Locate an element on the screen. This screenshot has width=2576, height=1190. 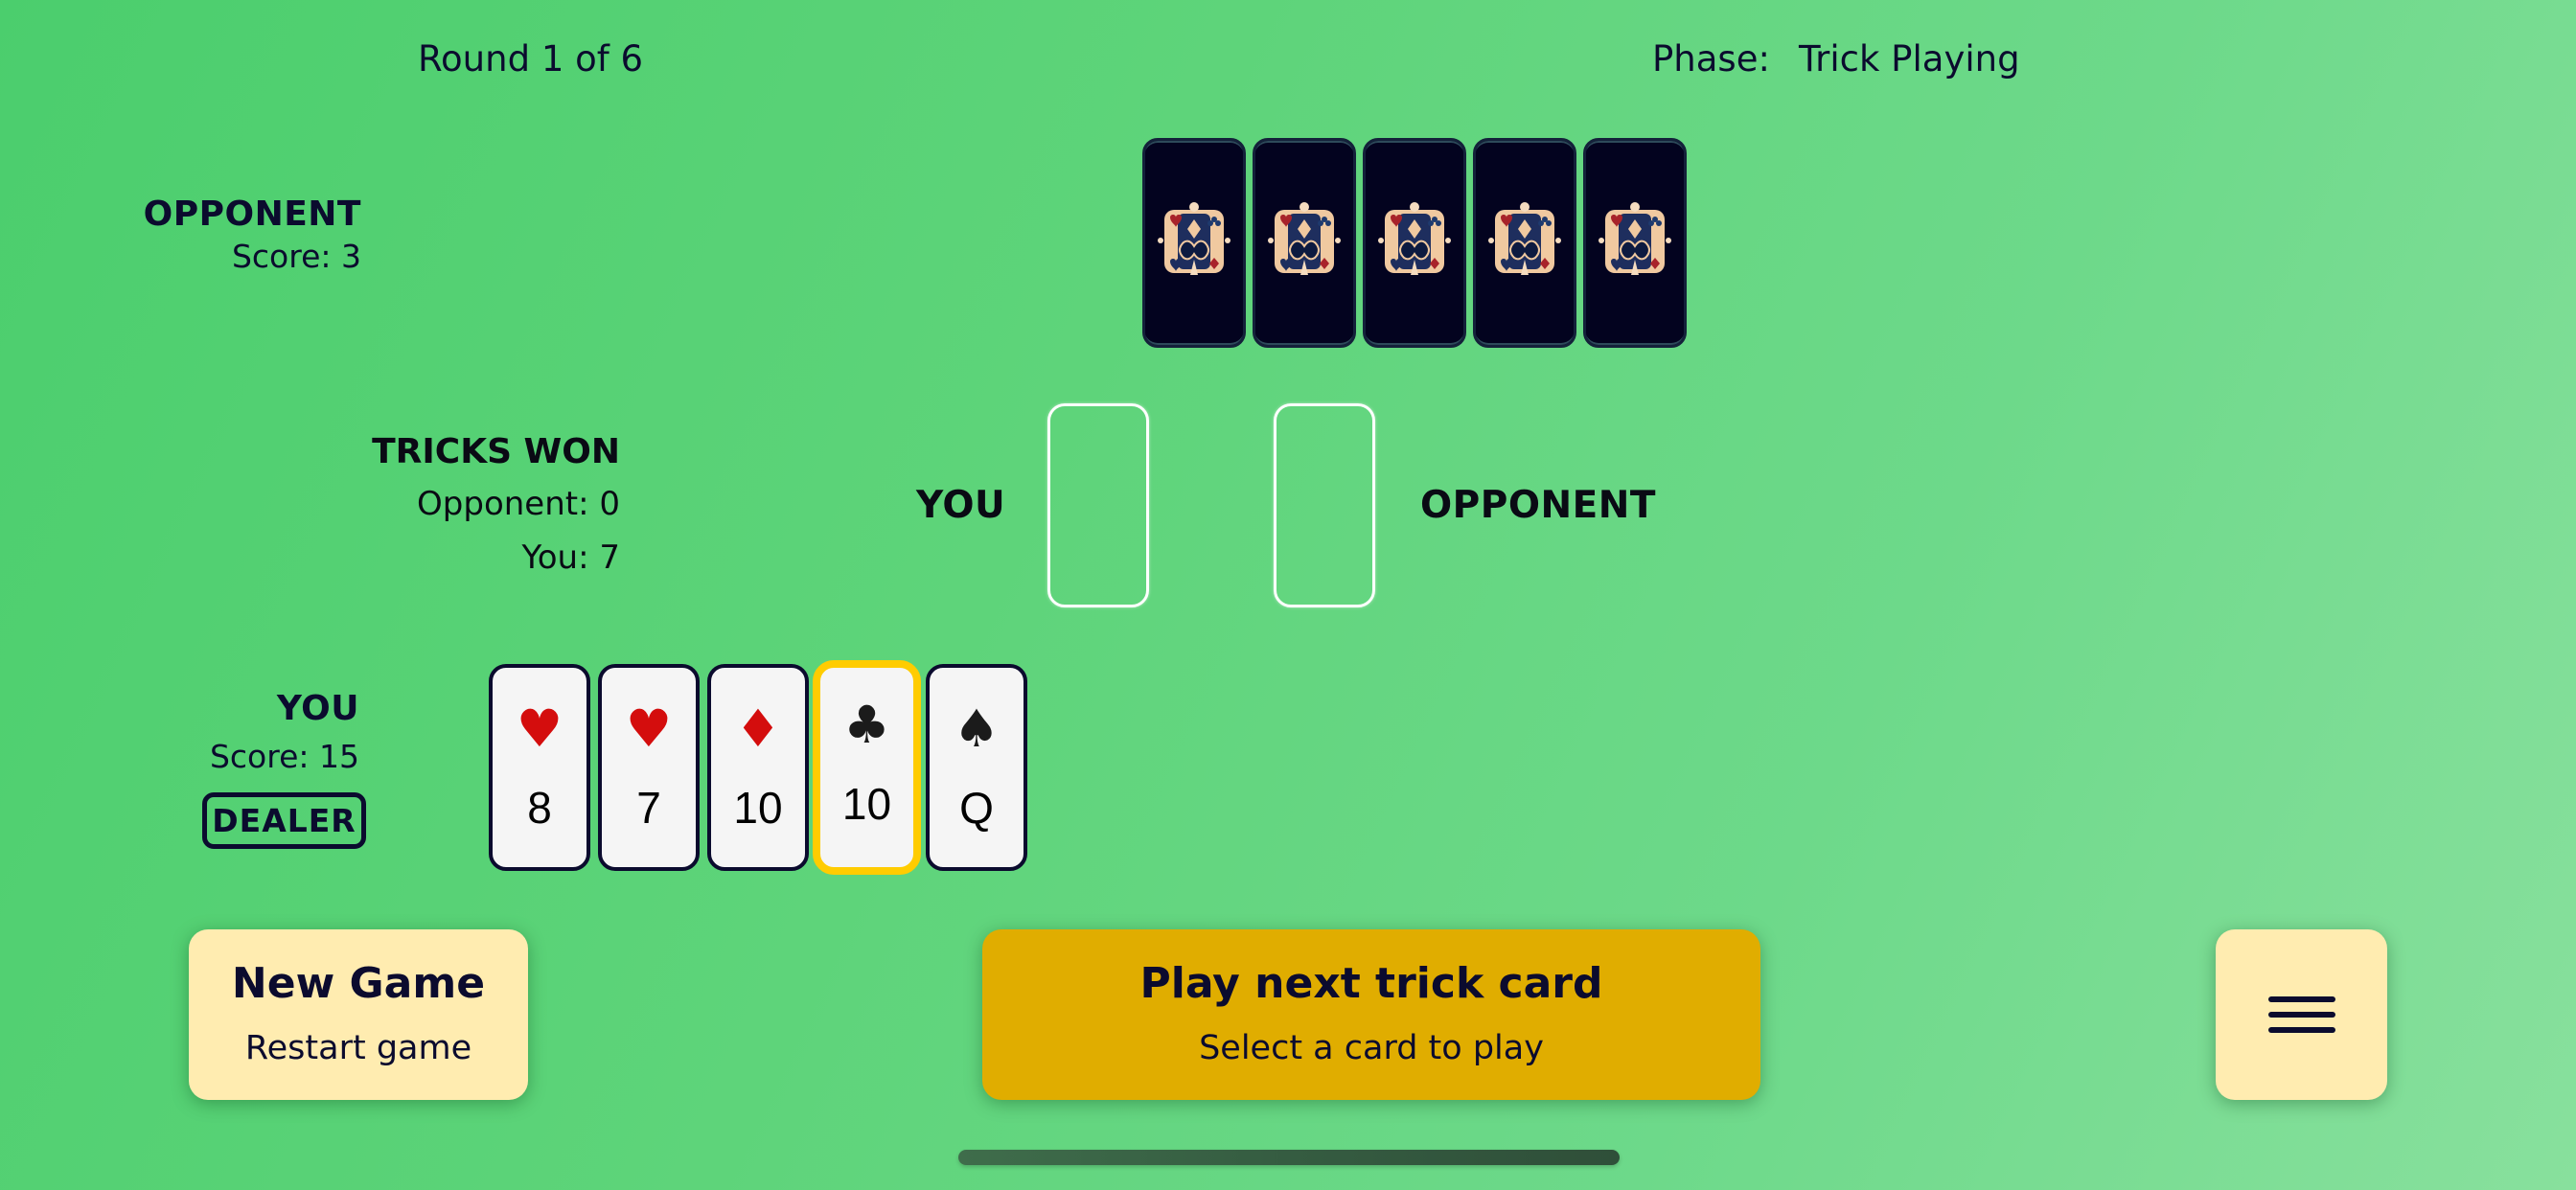
trick-you-label: YOU is located at coordinates (961, 506).